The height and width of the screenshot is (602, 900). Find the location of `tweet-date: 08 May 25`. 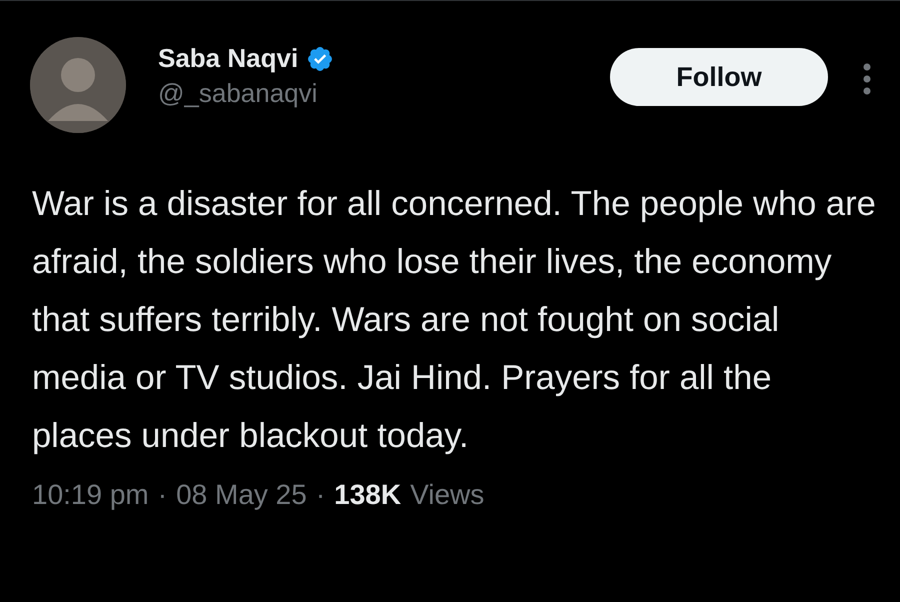

tweet-date: 08 May 25 is located at coordinates (241, 495).